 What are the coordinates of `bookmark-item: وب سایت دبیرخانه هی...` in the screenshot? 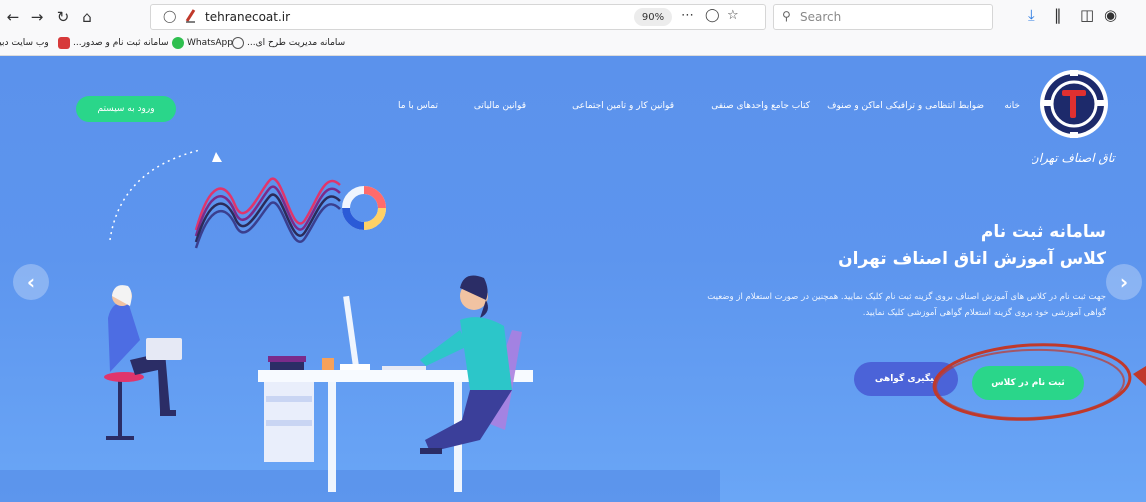 It's located at (24, 43).